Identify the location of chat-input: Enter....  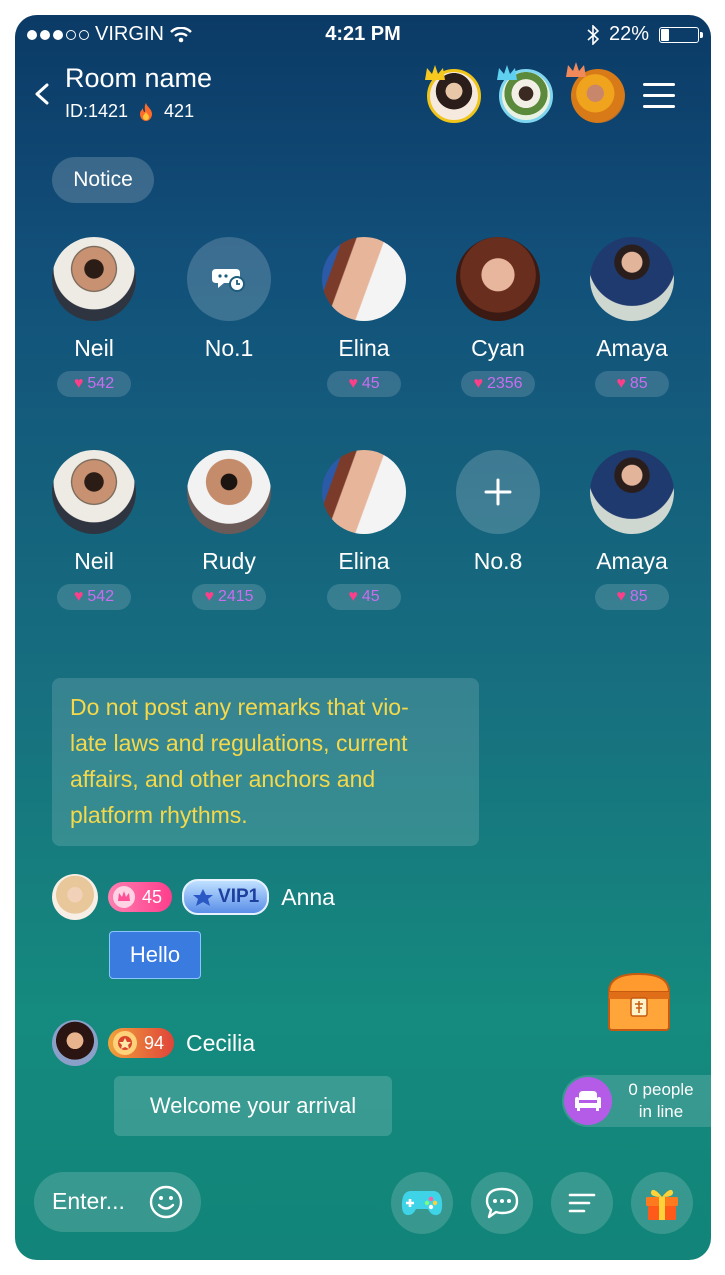
(117, 1202).